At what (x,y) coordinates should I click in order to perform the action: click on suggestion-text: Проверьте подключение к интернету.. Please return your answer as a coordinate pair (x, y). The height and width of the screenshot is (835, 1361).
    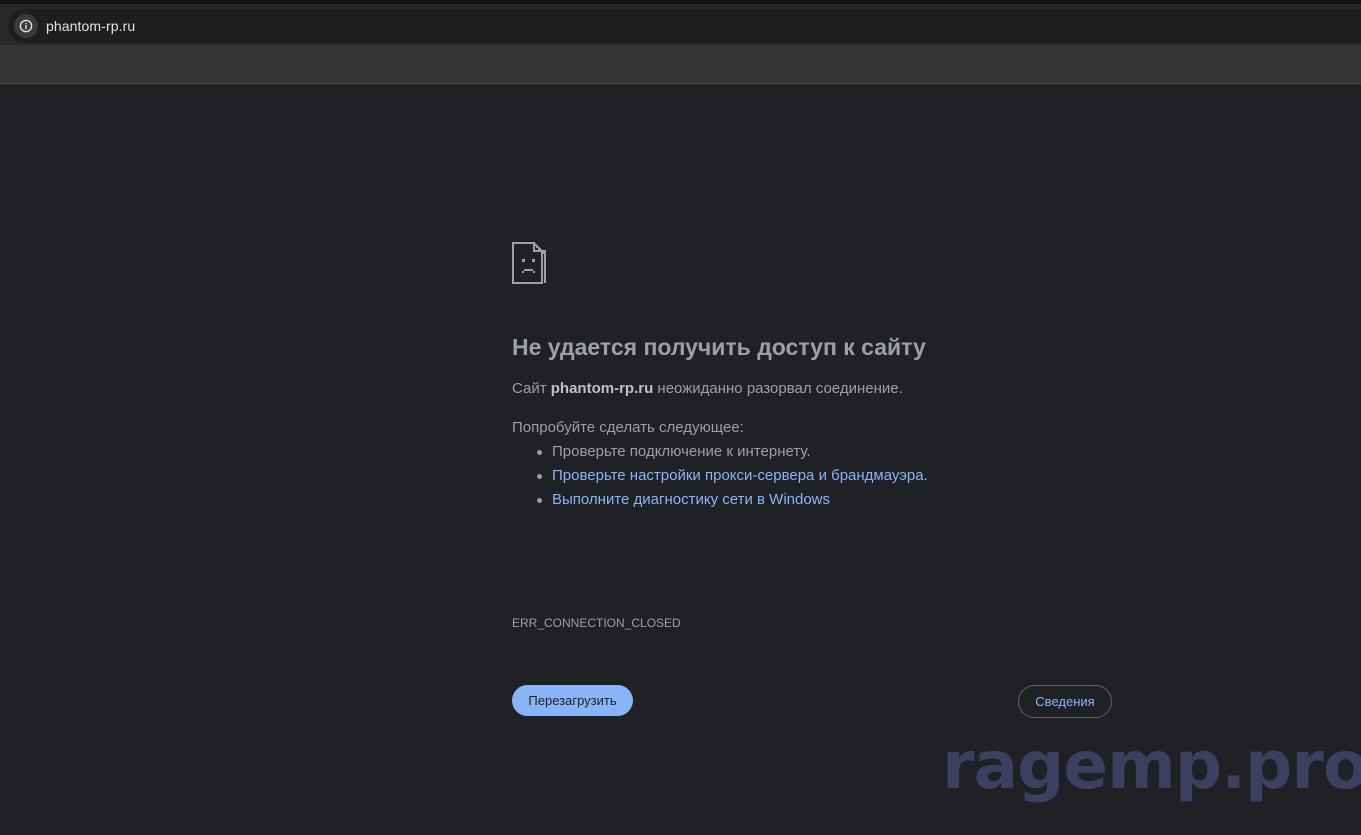
    Looking at the image, I should click on (681, 451).